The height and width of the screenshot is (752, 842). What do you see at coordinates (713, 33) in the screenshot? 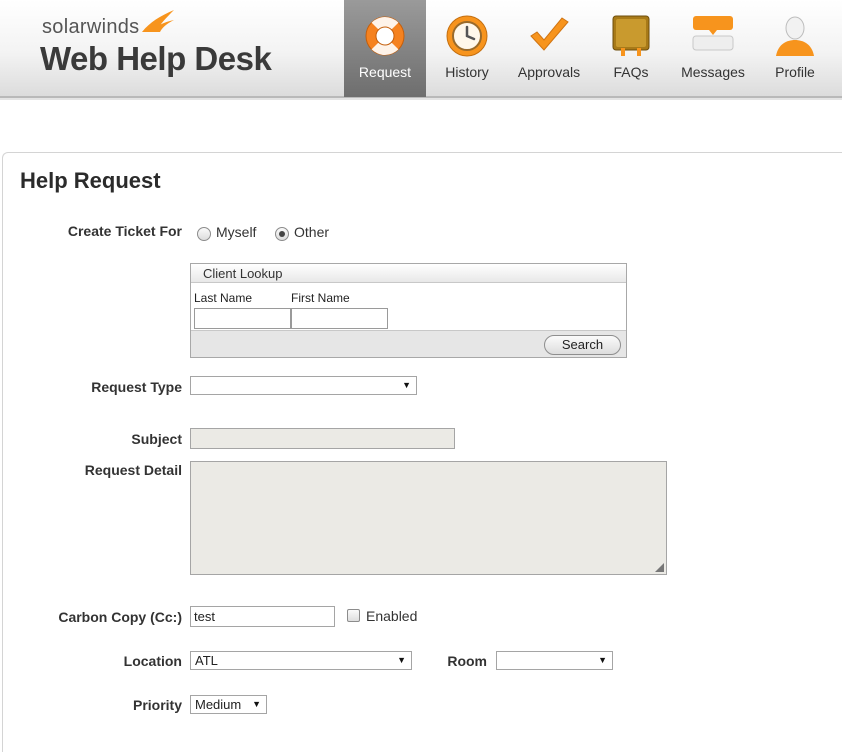
I see `chat-bubble-icon` at bounding box center [713, 33].